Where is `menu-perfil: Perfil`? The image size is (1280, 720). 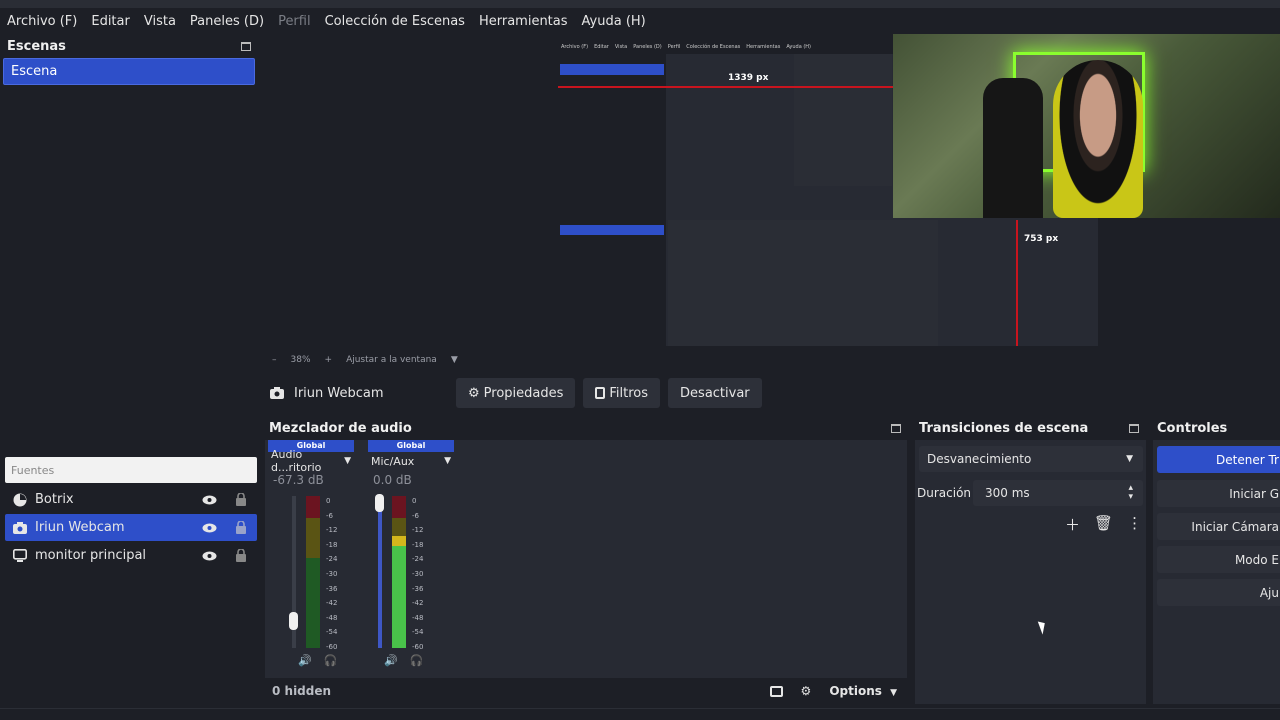 menu-perfil: Perfil is located at coordinates (294, 21).